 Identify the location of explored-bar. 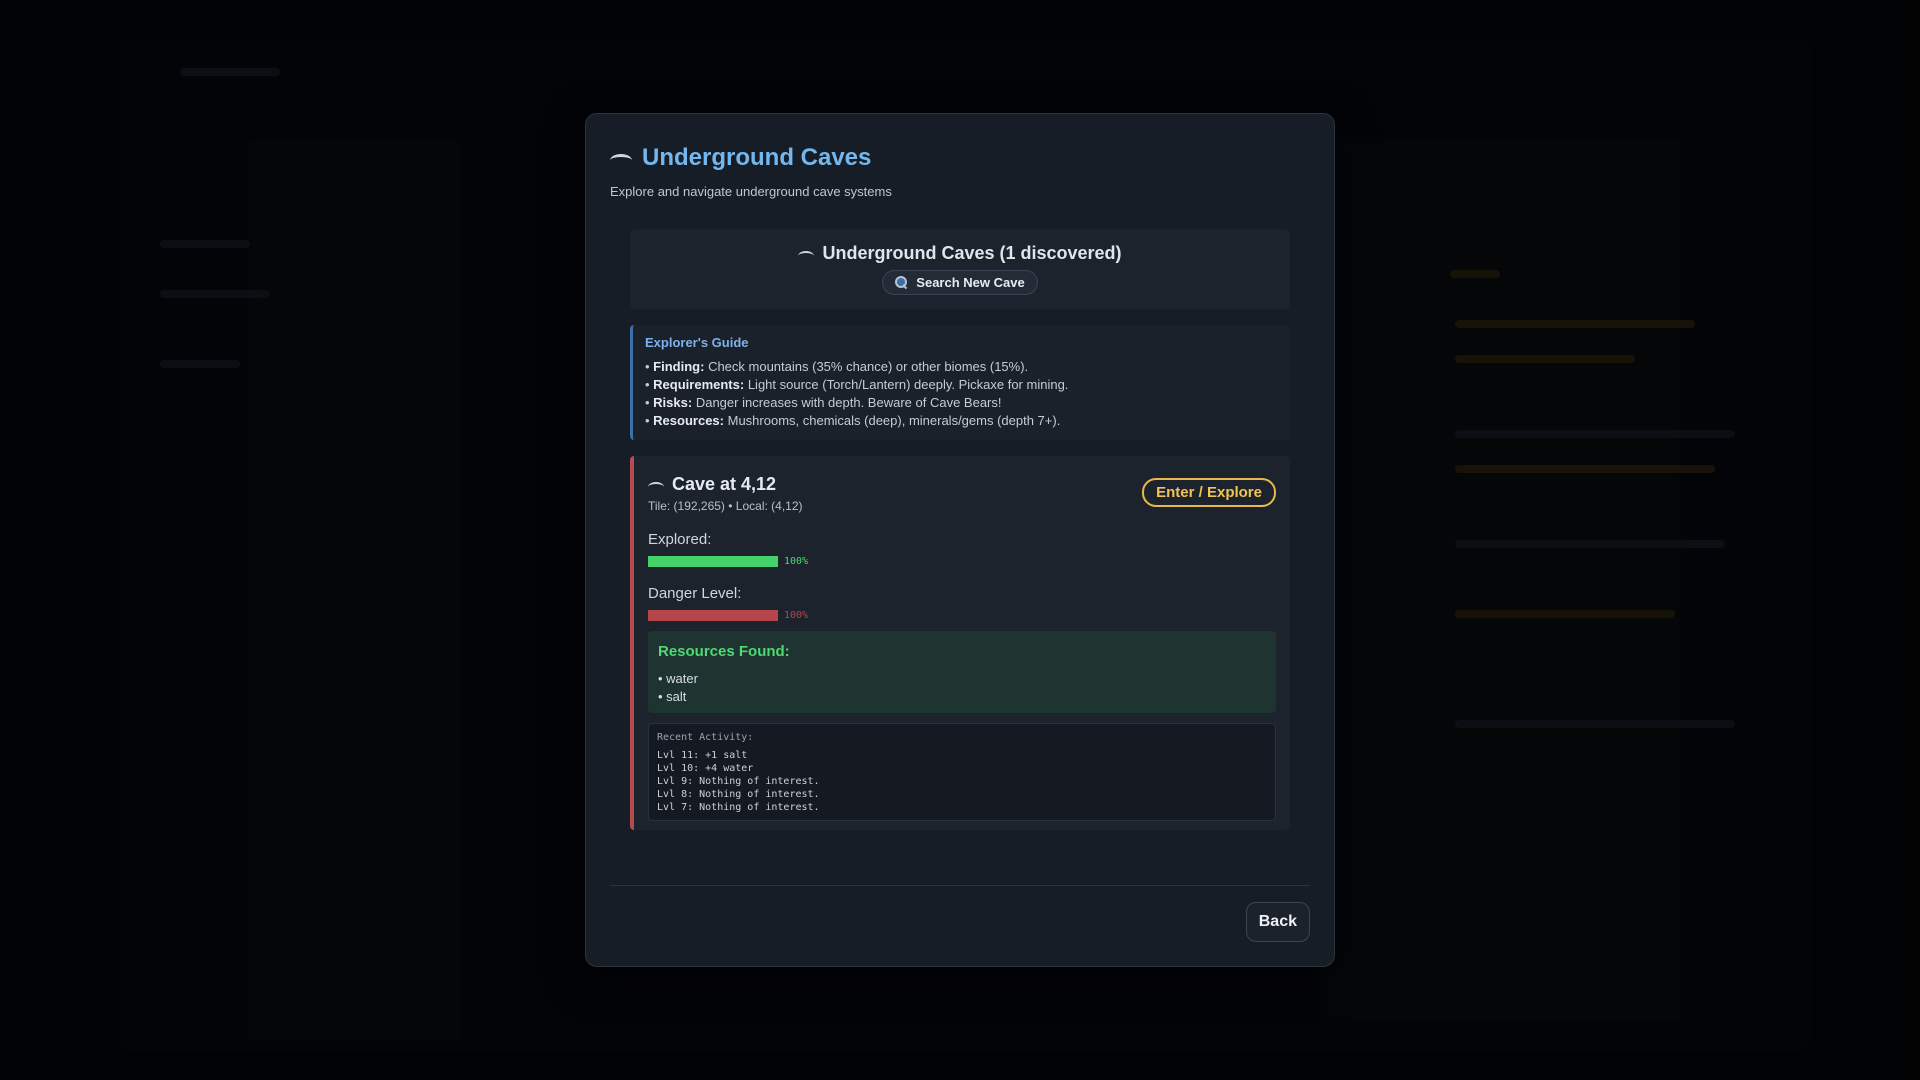
(713, 561).